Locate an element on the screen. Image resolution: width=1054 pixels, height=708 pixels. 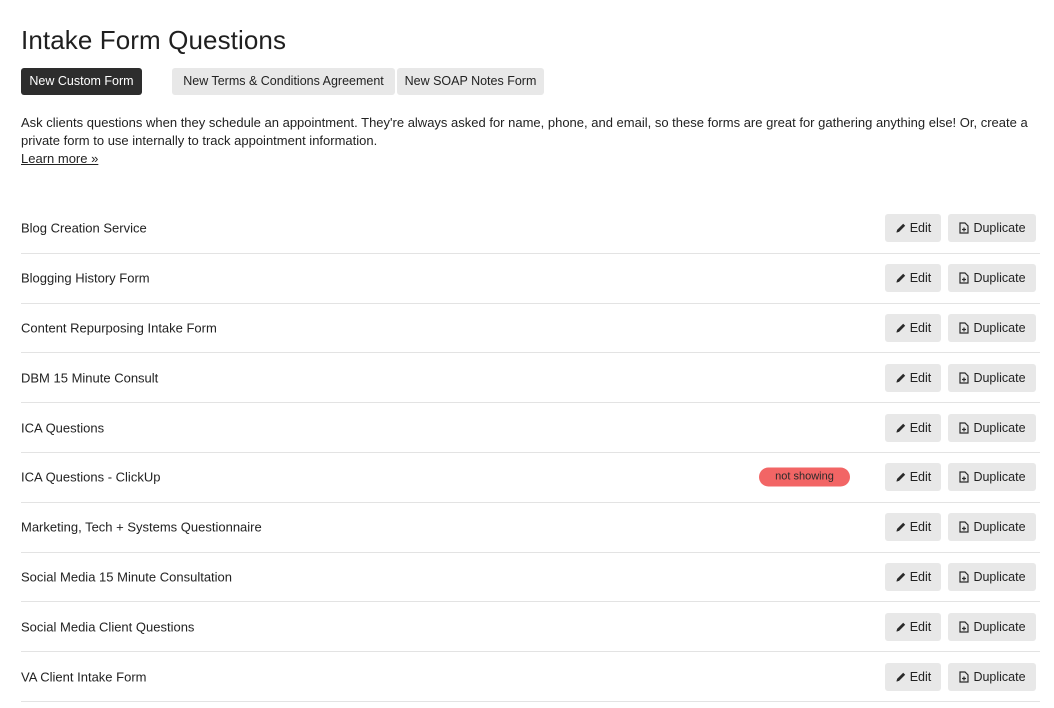
new-terms-agreement-button: New Terms & Conditions Agreement is located at coordinates (283, 81).